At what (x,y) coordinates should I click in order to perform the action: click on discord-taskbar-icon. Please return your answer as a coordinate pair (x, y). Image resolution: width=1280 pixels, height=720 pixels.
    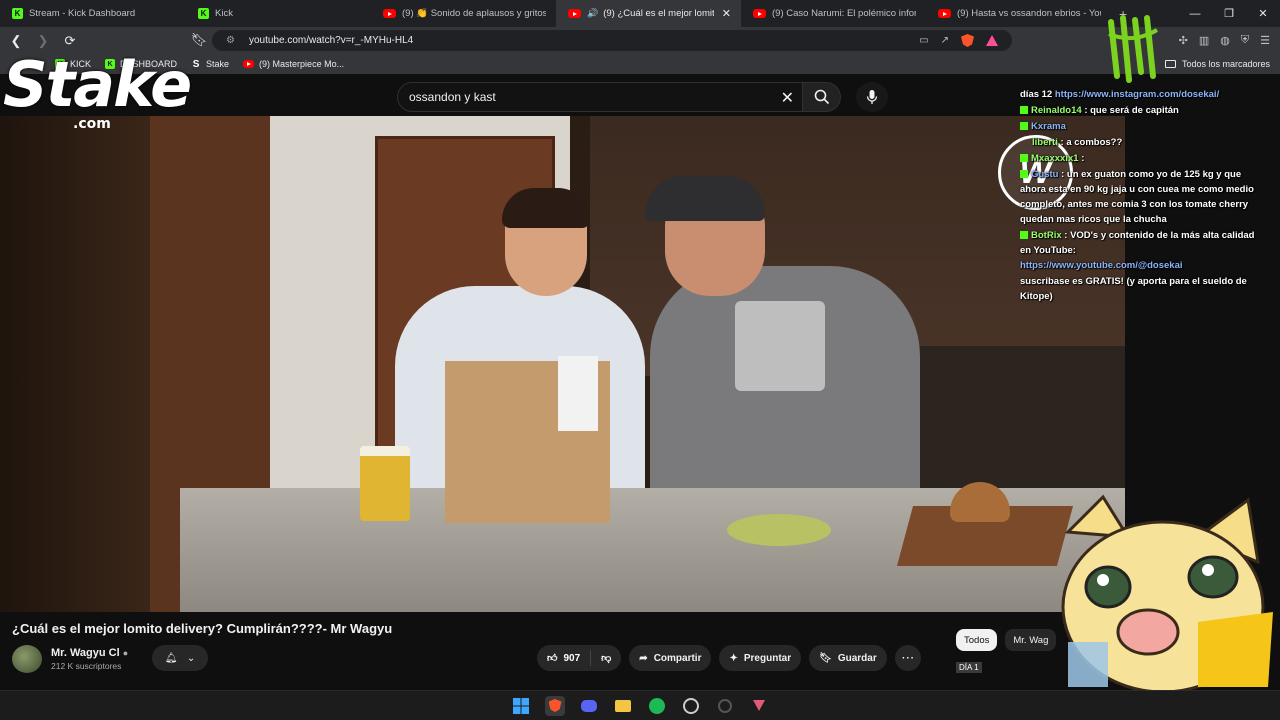
    Looking at the image, I should click on (589, 706).